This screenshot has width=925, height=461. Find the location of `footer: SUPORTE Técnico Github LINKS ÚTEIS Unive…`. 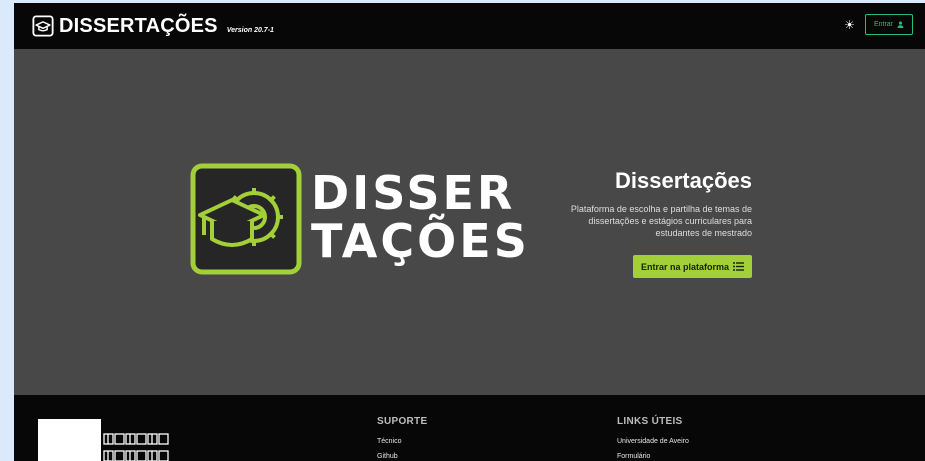

footer: SUPORTE Técnico Github LINKS ÚTEIS Unive… is located at coordinates (469, 428).